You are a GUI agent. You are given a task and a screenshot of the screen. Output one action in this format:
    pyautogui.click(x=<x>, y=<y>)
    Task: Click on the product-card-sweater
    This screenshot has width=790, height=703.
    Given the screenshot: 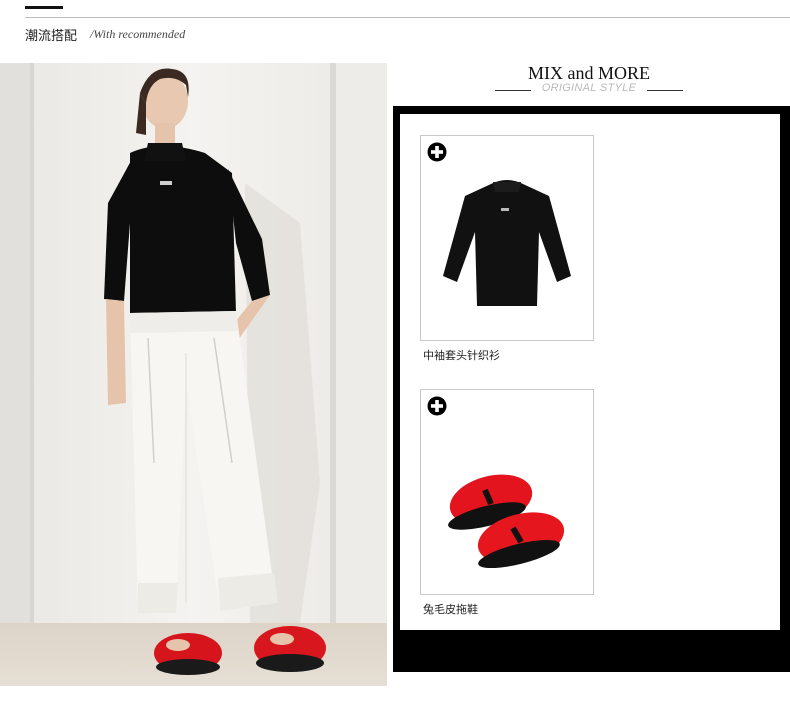 What is the action you would take?
    pyautogui.click(x=507, y=238)
    